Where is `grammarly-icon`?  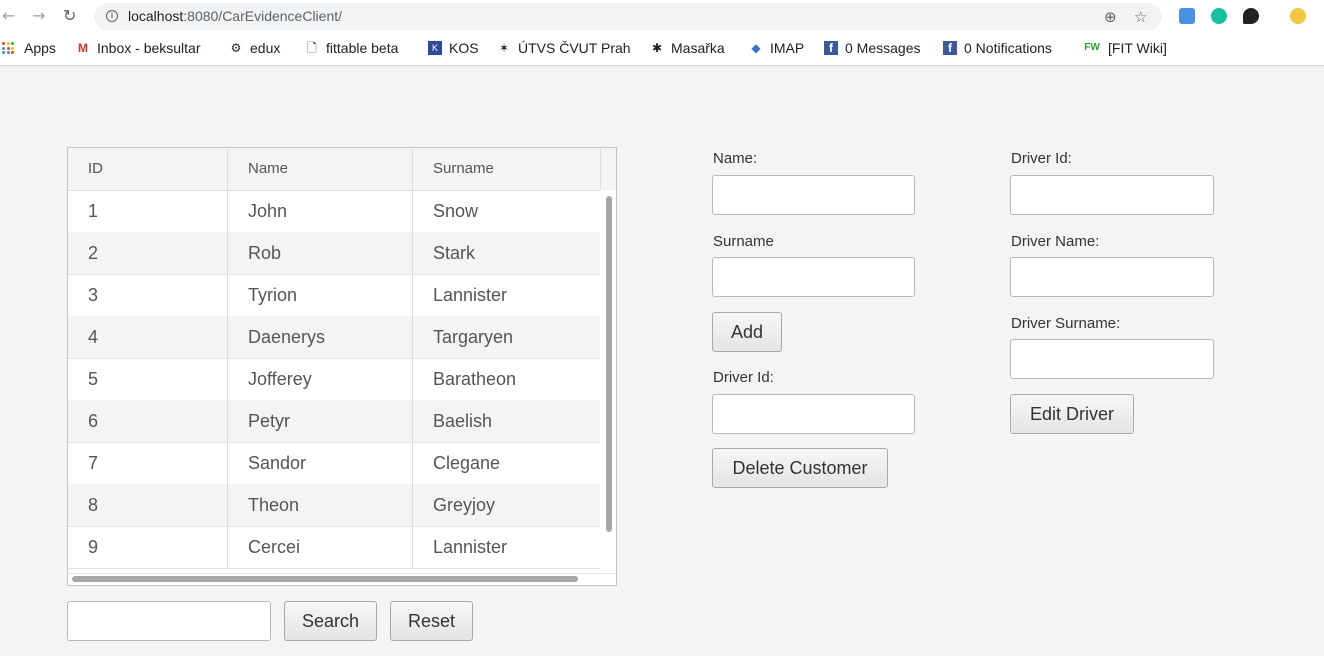 grammarly-icon is located at coordinates (1219, 16).